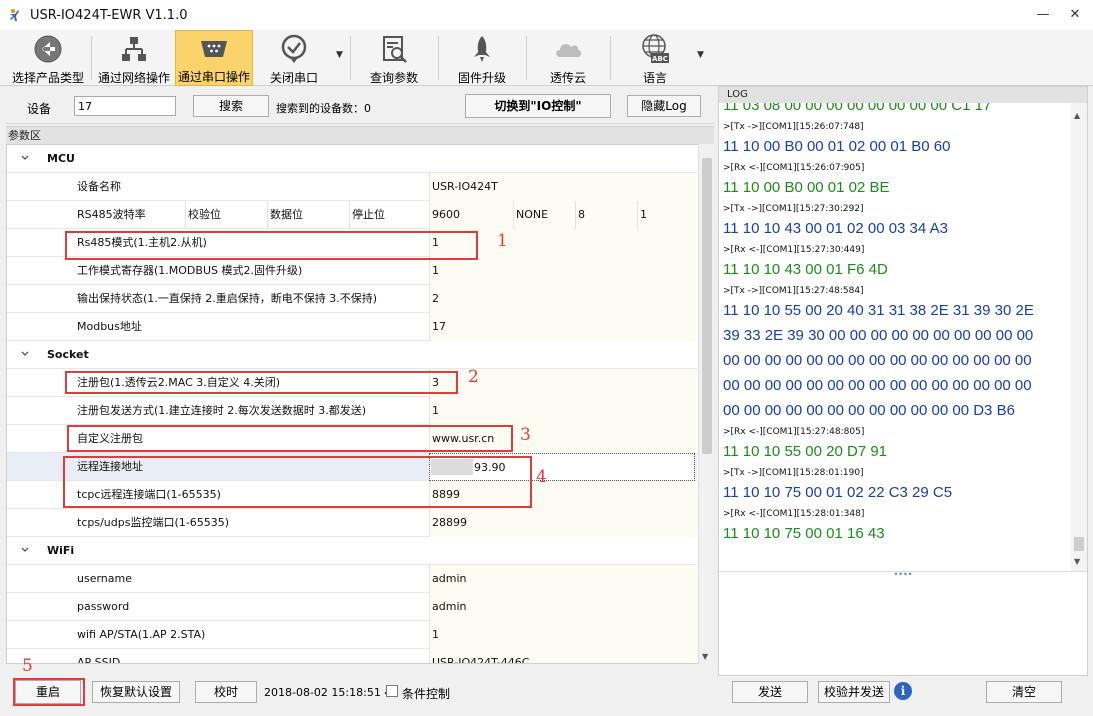  What do you see at coordinates (352, 355) in the screenshot?
I see `section-socket: Socket` at bounding box center [352, 355].